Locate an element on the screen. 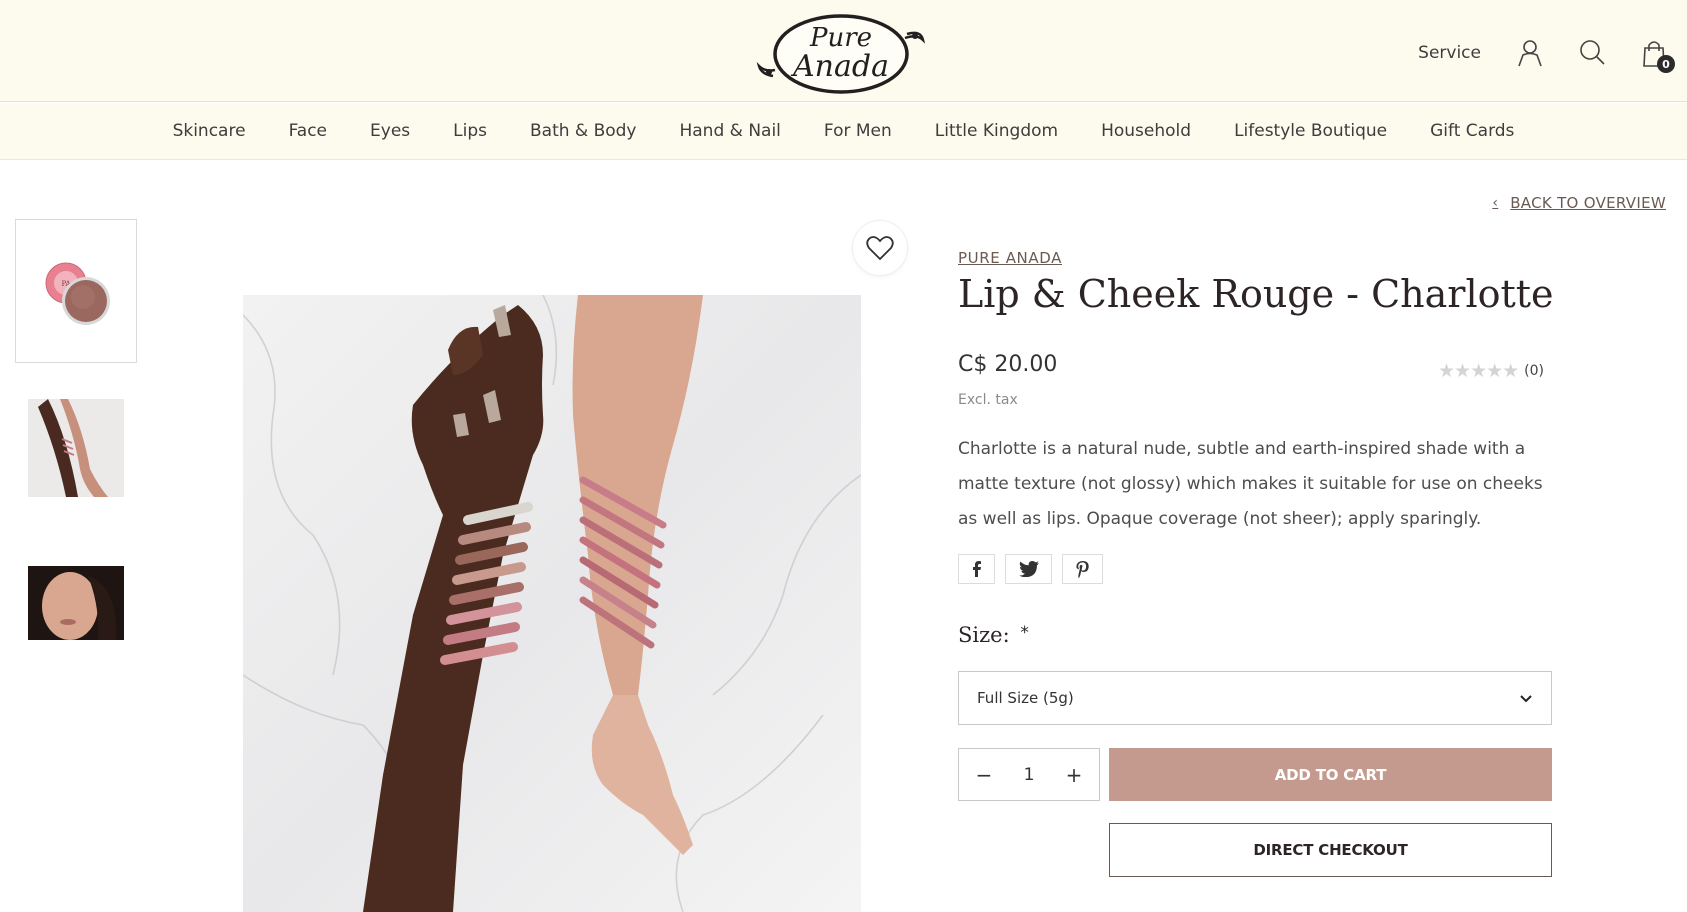  rating-stars: ★★★★★ is located at coordinates (1478, 371).